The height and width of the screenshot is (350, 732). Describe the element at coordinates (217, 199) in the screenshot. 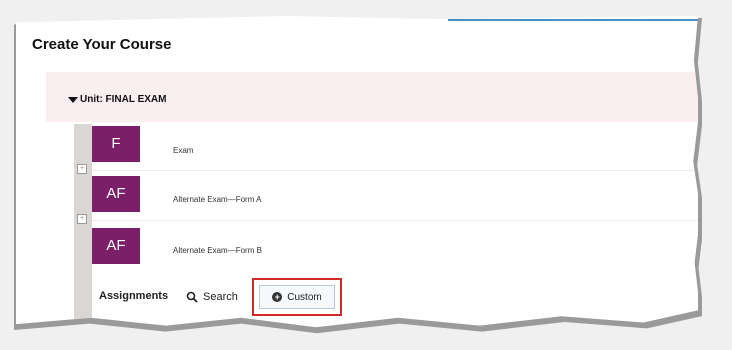

I see `item-label: Alternate Exam—Form A` at that location.